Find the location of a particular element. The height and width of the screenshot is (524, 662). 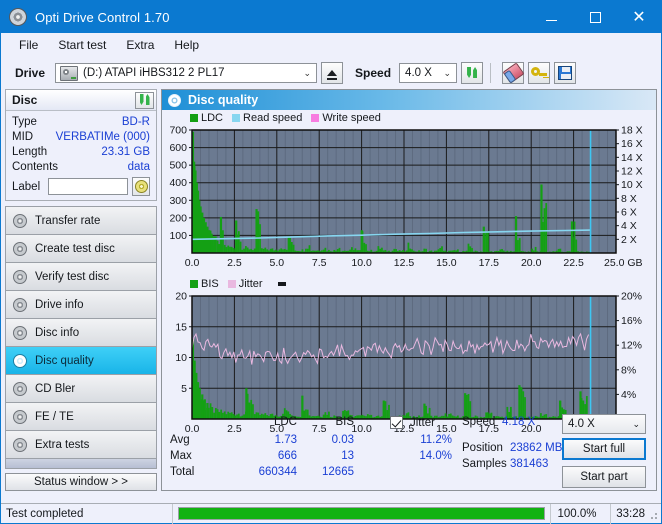

sidebar-item-label: Create test disc is located at coordinates (75, 248).